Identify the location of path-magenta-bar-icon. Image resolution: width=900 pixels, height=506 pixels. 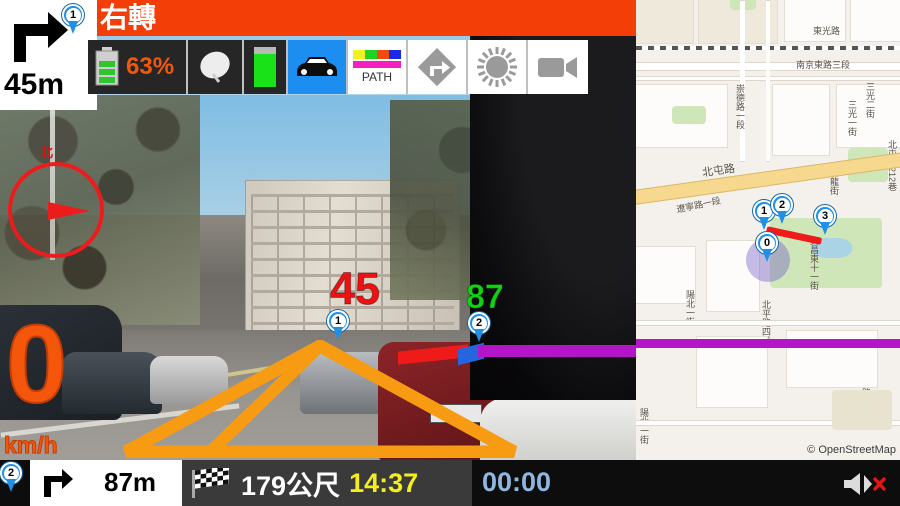
(377, 64).